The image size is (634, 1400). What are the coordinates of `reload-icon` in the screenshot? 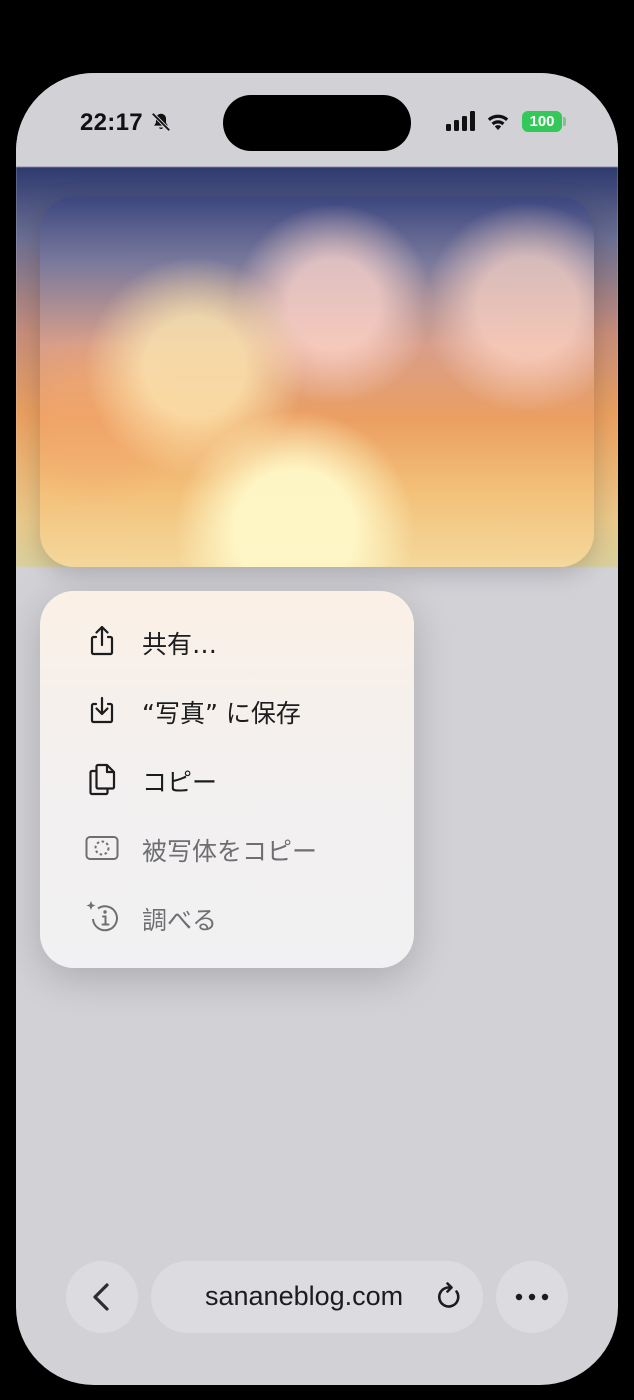 It's located at (449, 1297).